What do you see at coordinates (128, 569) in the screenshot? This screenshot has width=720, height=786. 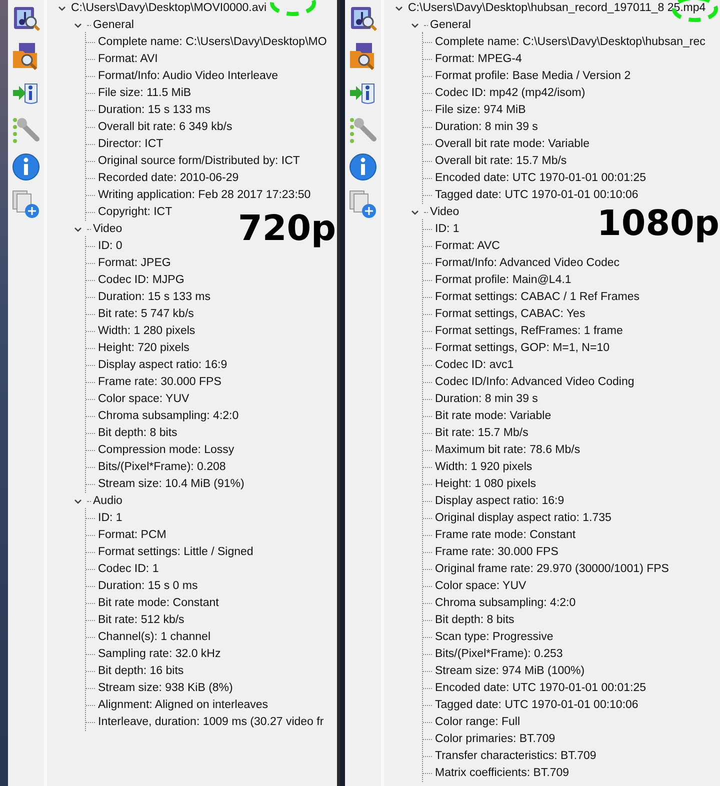 I see `property-item: Codec ID: 1` at bounding box center [128, 569].